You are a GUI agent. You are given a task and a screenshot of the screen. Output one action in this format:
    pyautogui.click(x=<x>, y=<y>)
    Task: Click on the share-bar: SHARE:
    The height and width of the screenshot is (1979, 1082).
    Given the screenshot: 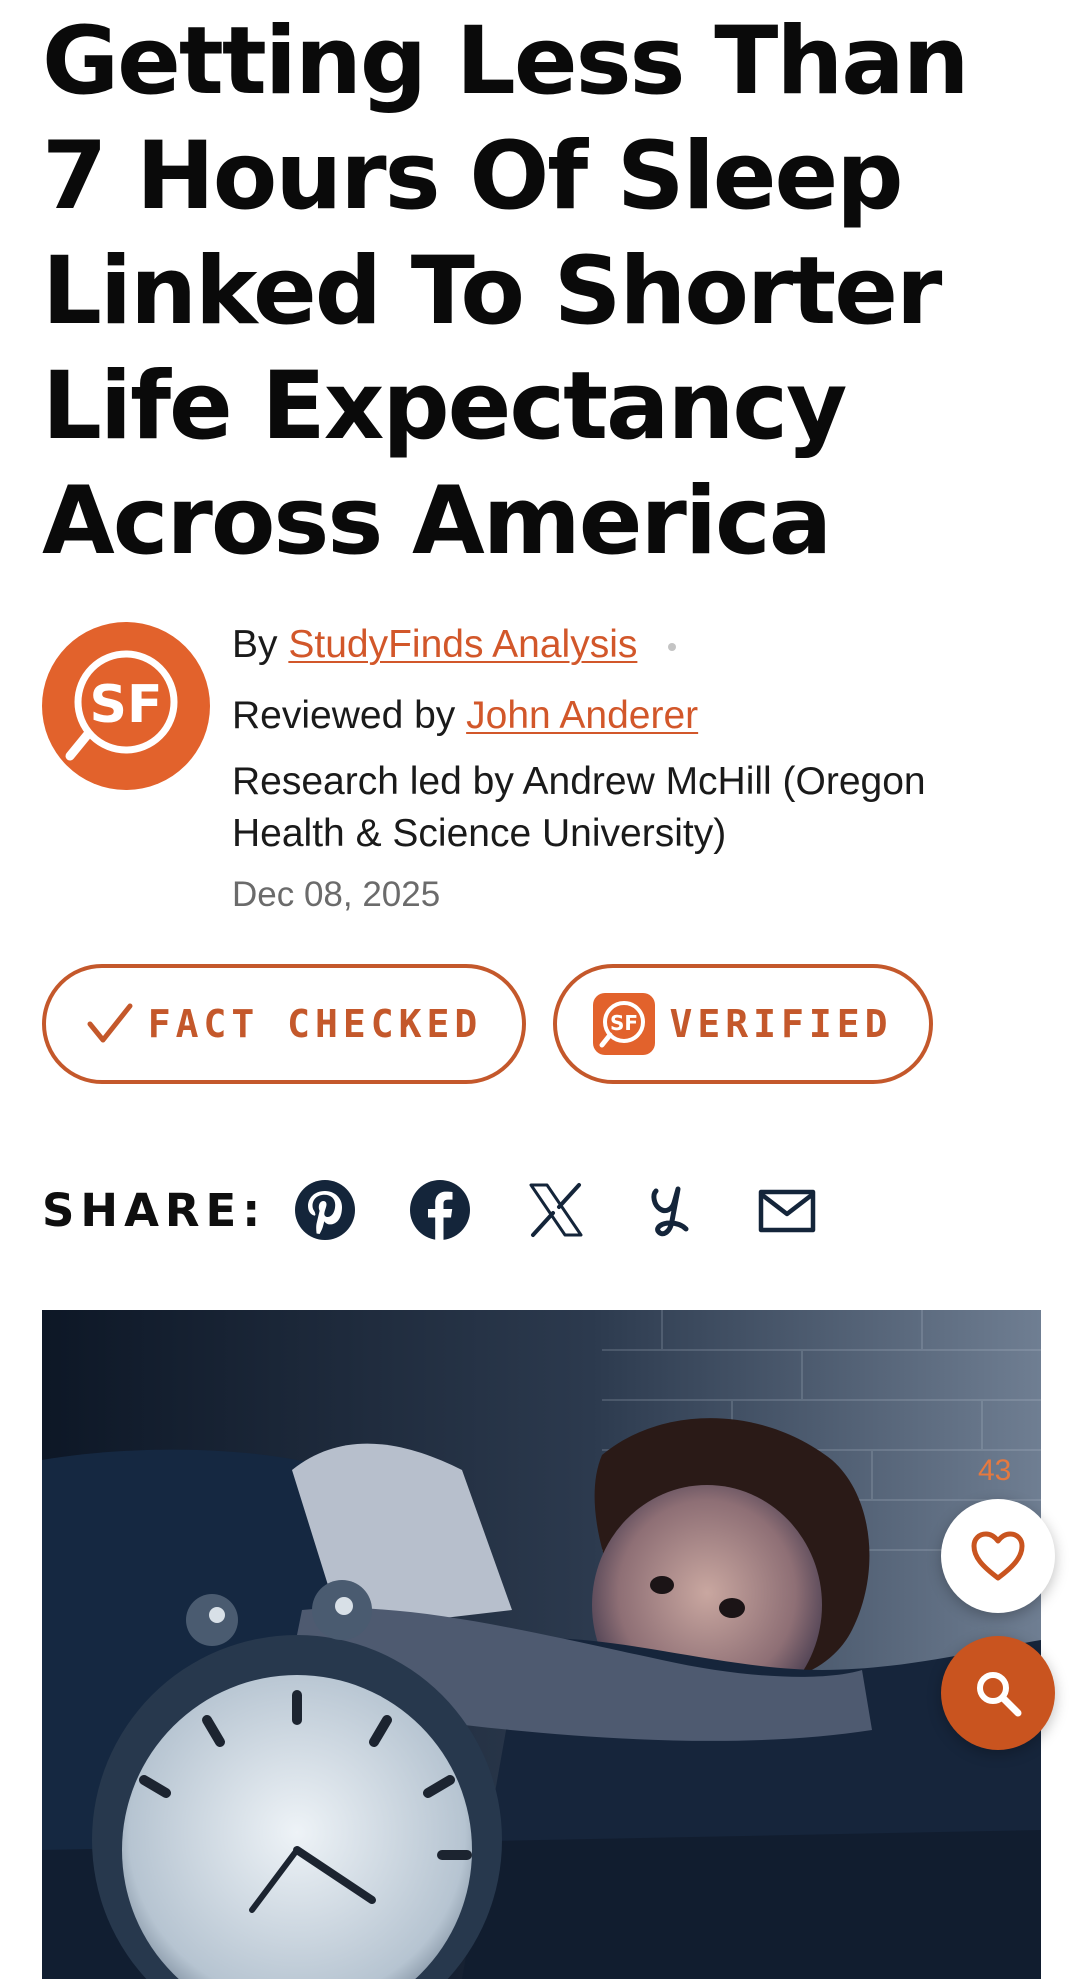 What is the action you would take?
    pyautogui.click(x=542, y=1210)
    